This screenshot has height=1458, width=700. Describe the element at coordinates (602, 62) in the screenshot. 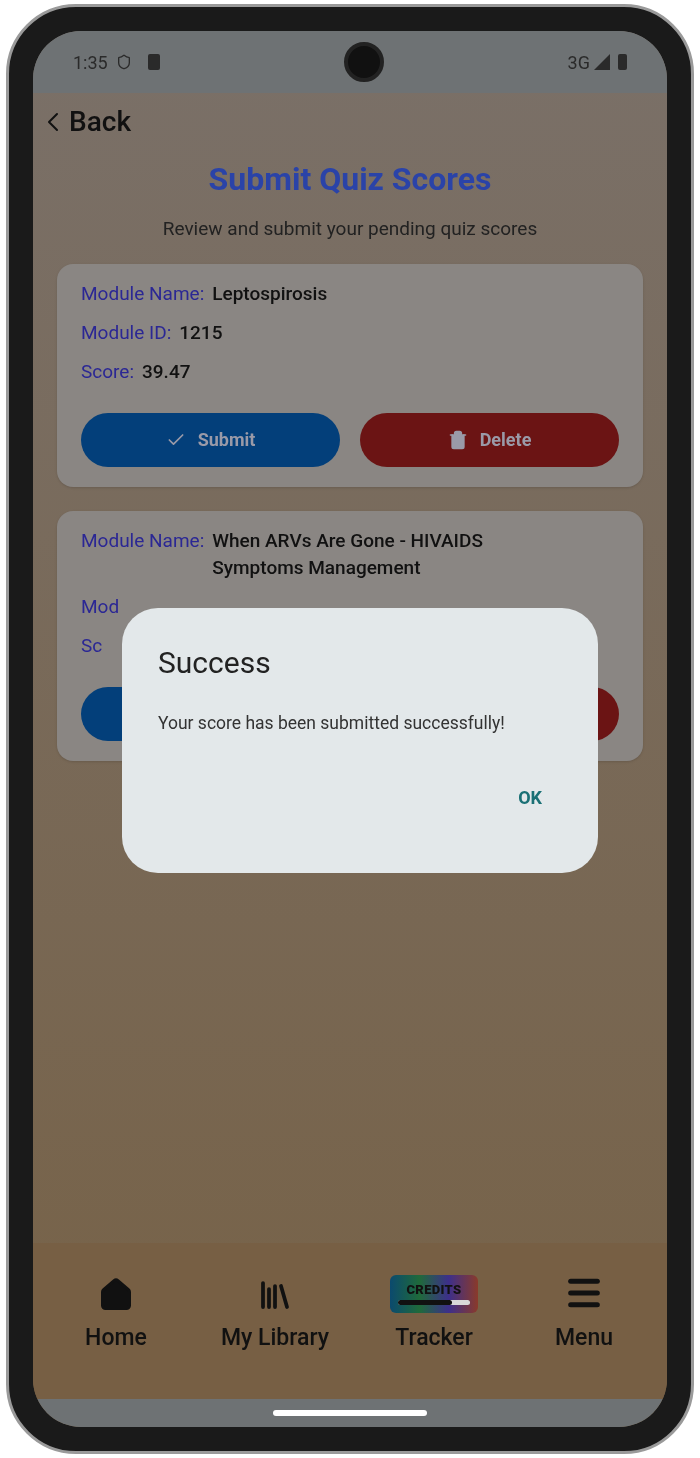

I see `signal-icon` at that location.